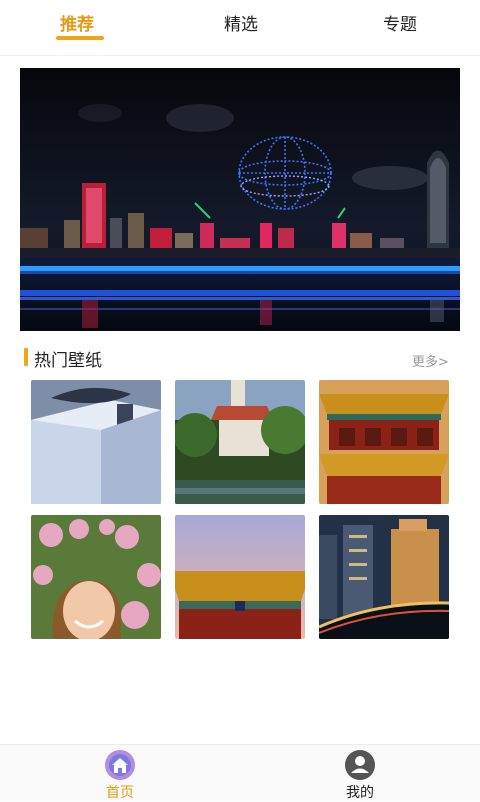 The image size is (480, 802). I want to click on tab-topics: 专题, so click(400, 22).